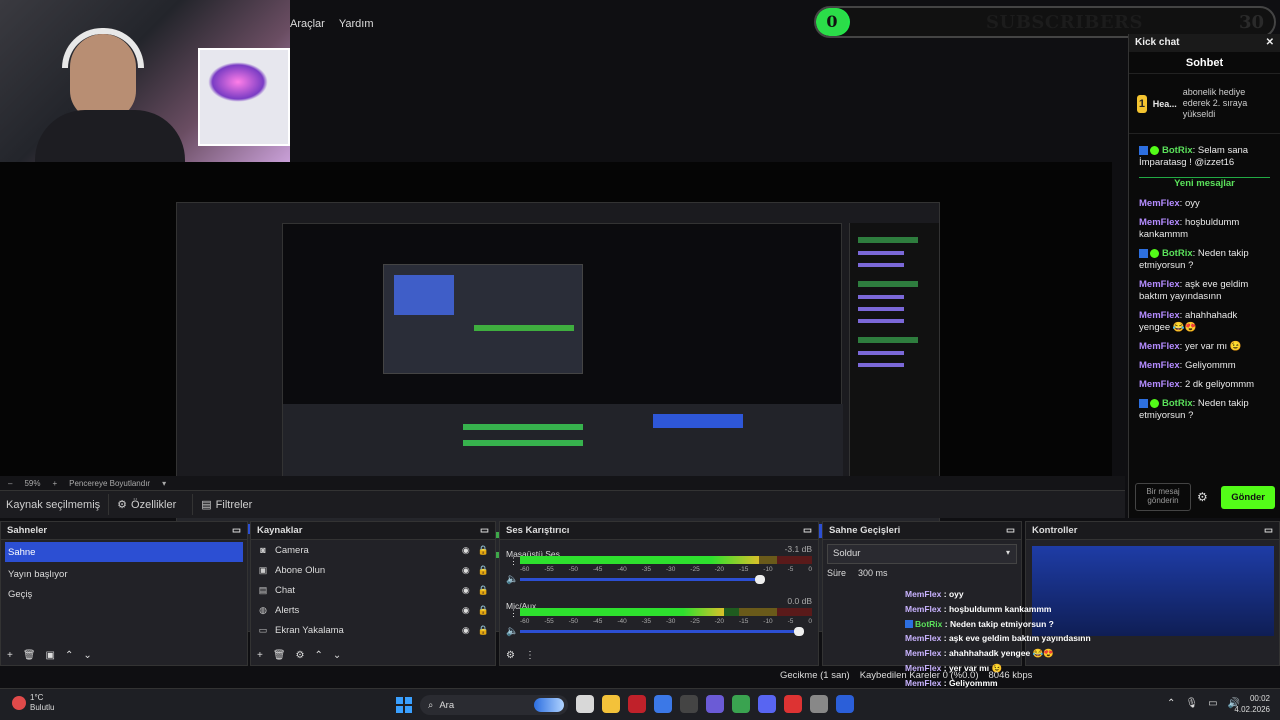 This screenshot has width=1280, height=720. Describe the element at coordinates (663, 704) in the screenshot. I see `store-icon` at that location.